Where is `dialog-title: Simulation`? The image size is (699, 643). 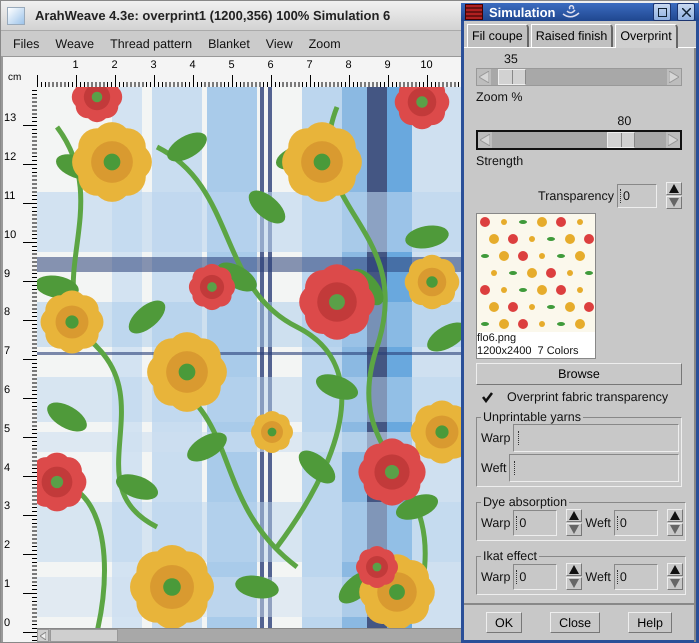
dialog-title: Simulation is located at coordinates (522, 12).